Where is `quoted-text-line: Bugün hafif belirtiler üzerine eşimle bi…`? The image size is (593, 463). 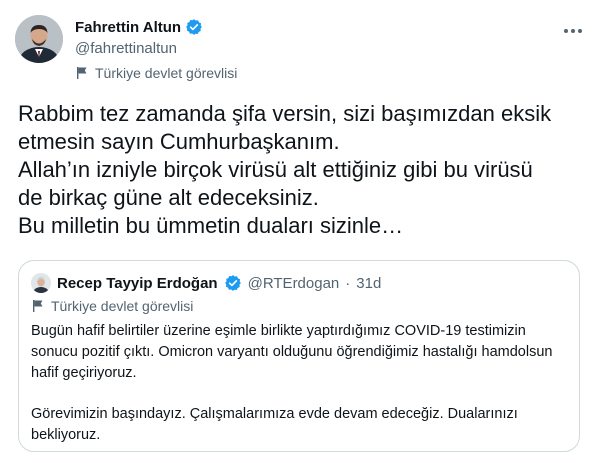
quoted-text-line: Bugün hafif belirtiler üzerine eşimle bi… is located at coordinates (278, 331).